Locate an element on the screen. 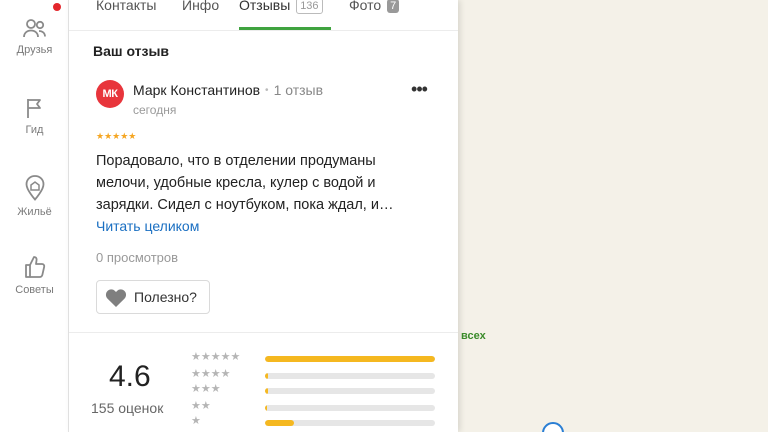 The width and height of the screenshot is (768, 432). review-rating-stars: ★★★★★ is located at coordinates (116, 136).